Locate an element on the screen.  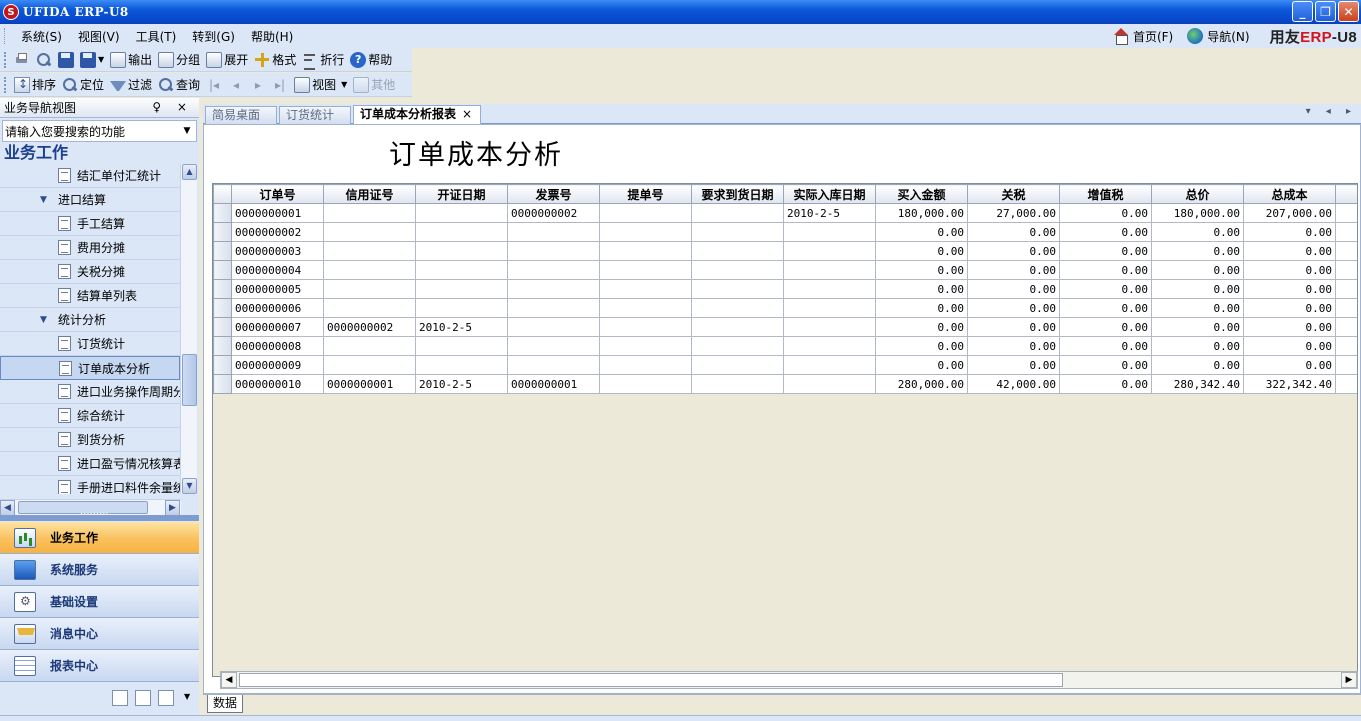
table-cell: 0000000010 is located at coordinates (277, 384).